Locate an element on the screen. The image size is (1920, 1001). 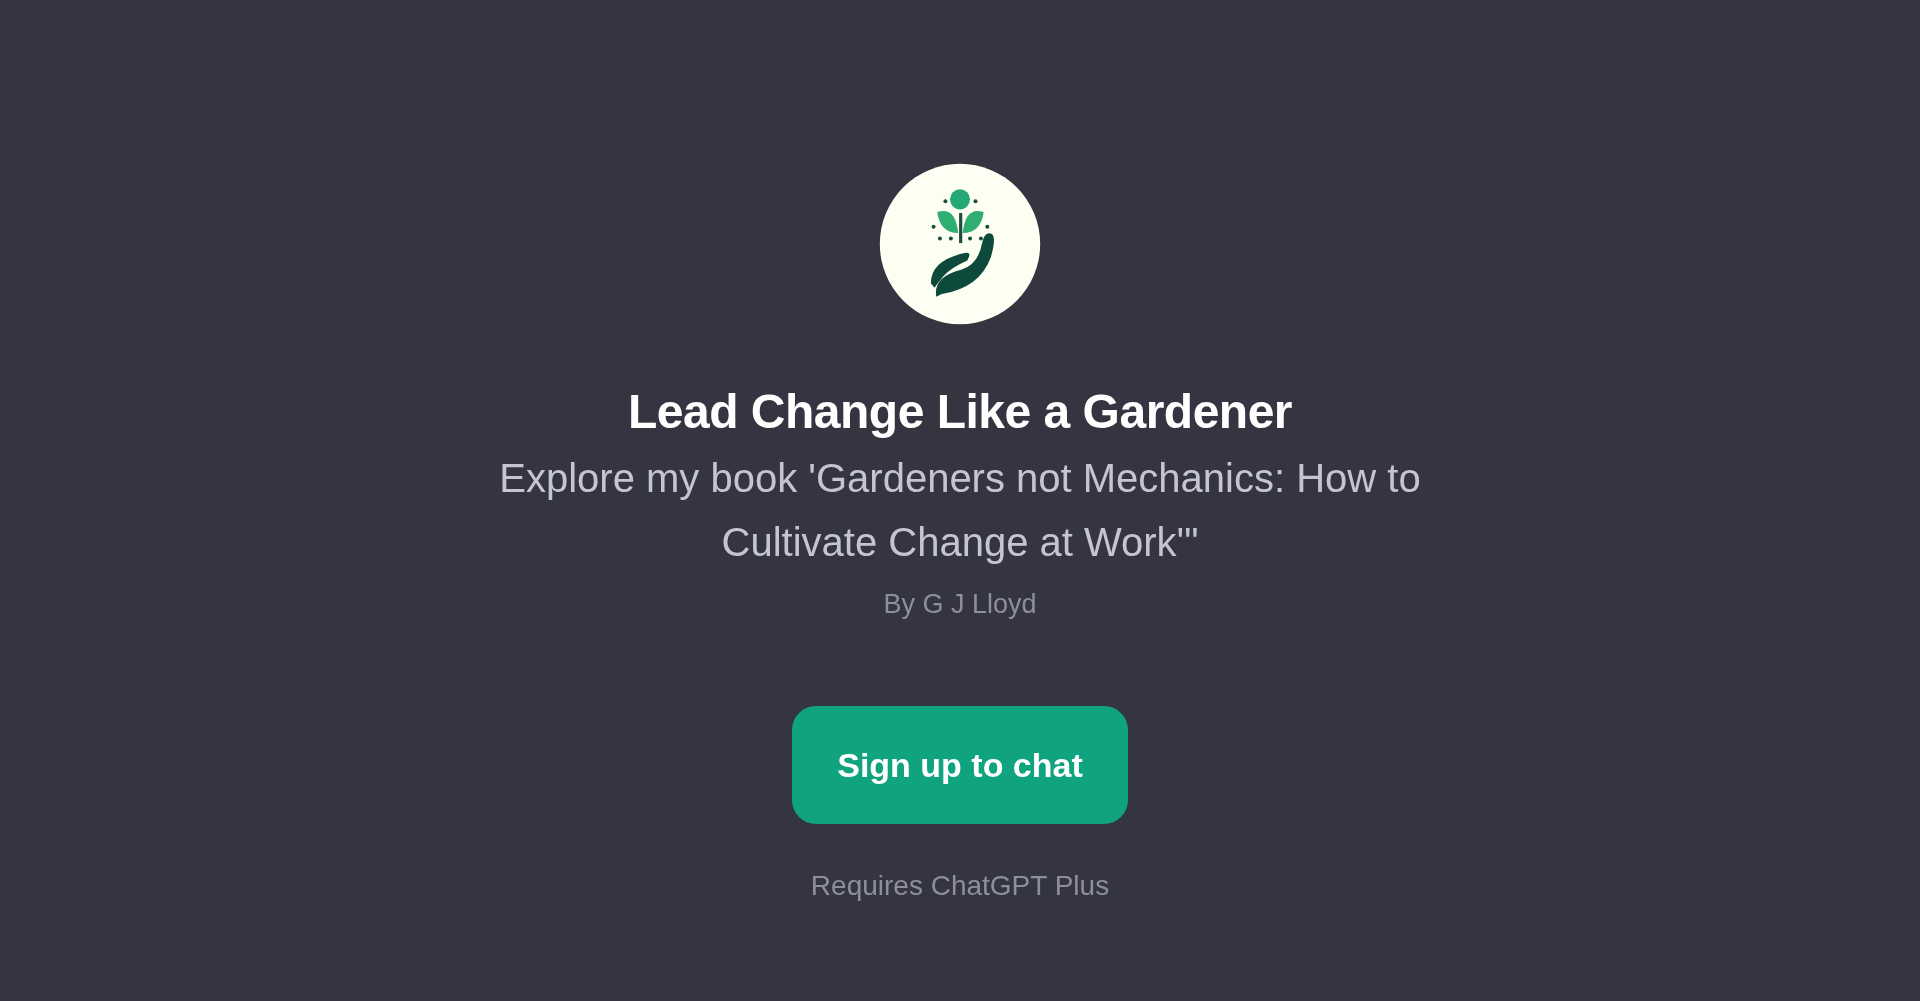
requirement-note: Requires ChatGPT Plus is located at coordinates (960, 886).